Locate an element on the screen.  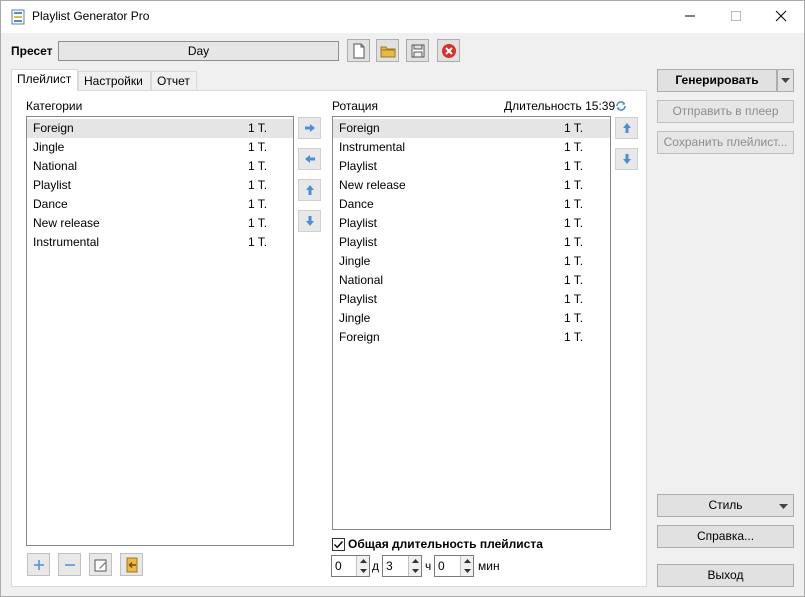
minus-icon is located at coordinates (69, 564).